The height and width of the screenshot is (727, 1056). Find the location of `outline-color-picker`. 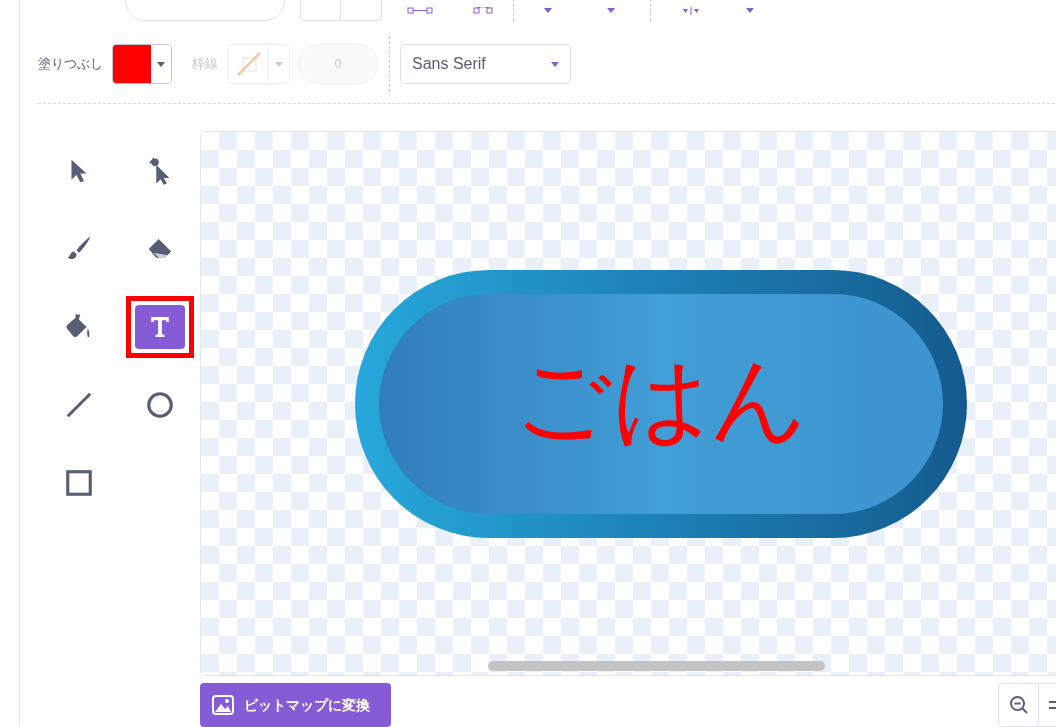

outline-color-picker is located at coordinates (259, 64).